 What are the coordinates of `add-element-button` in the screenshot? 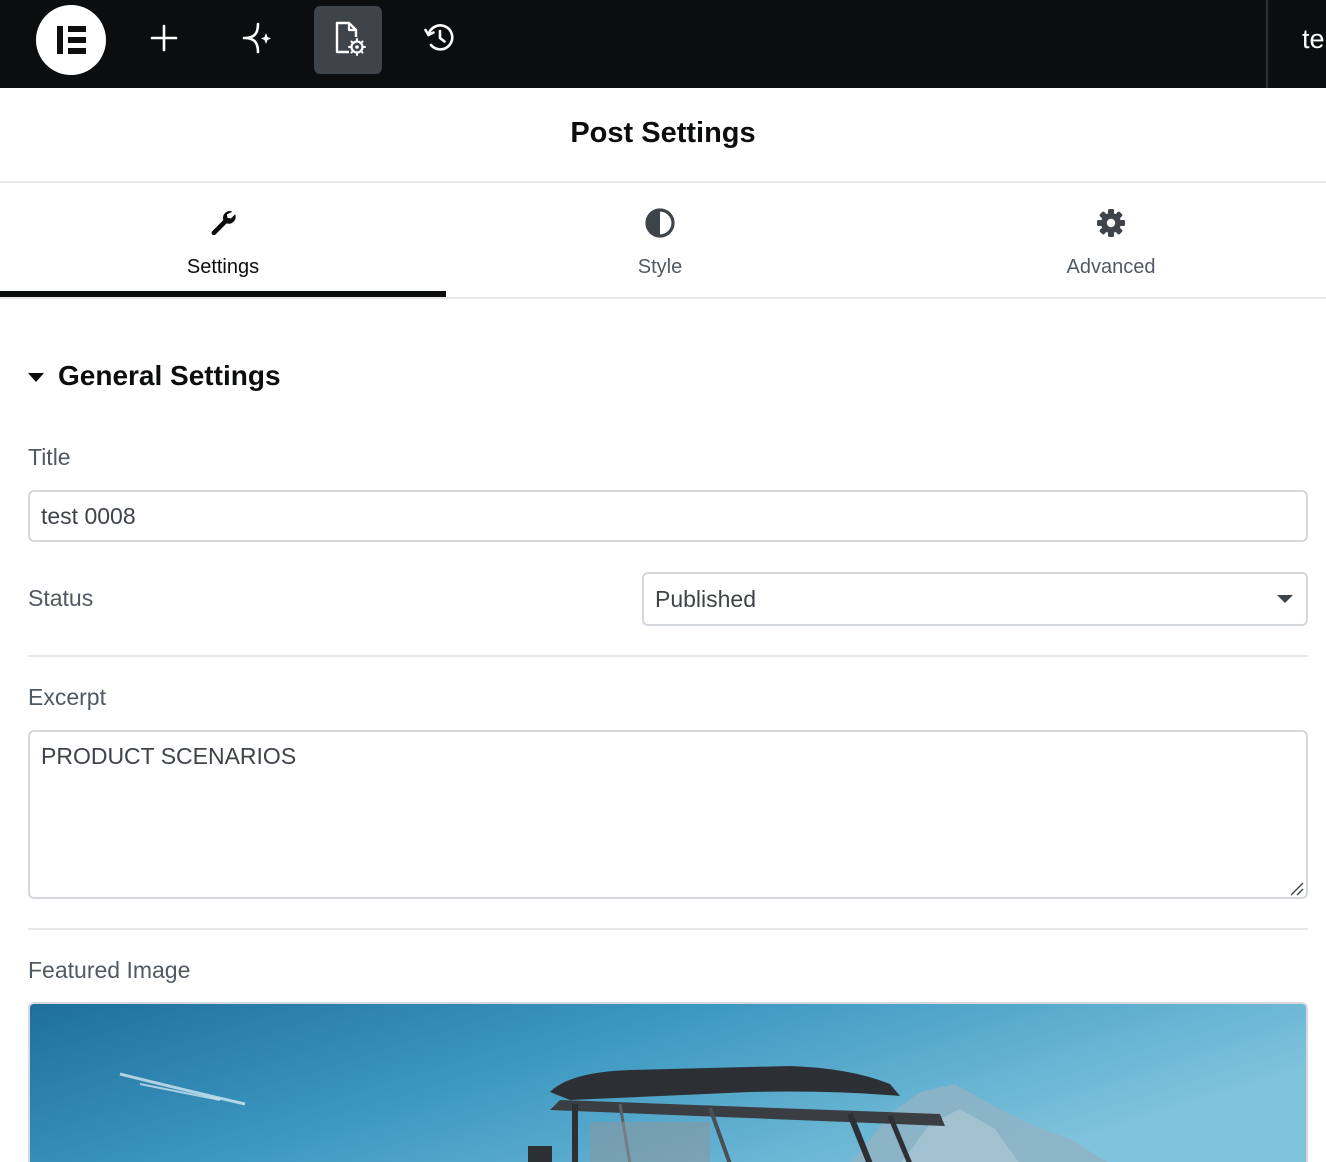 It's located at (164, 40).